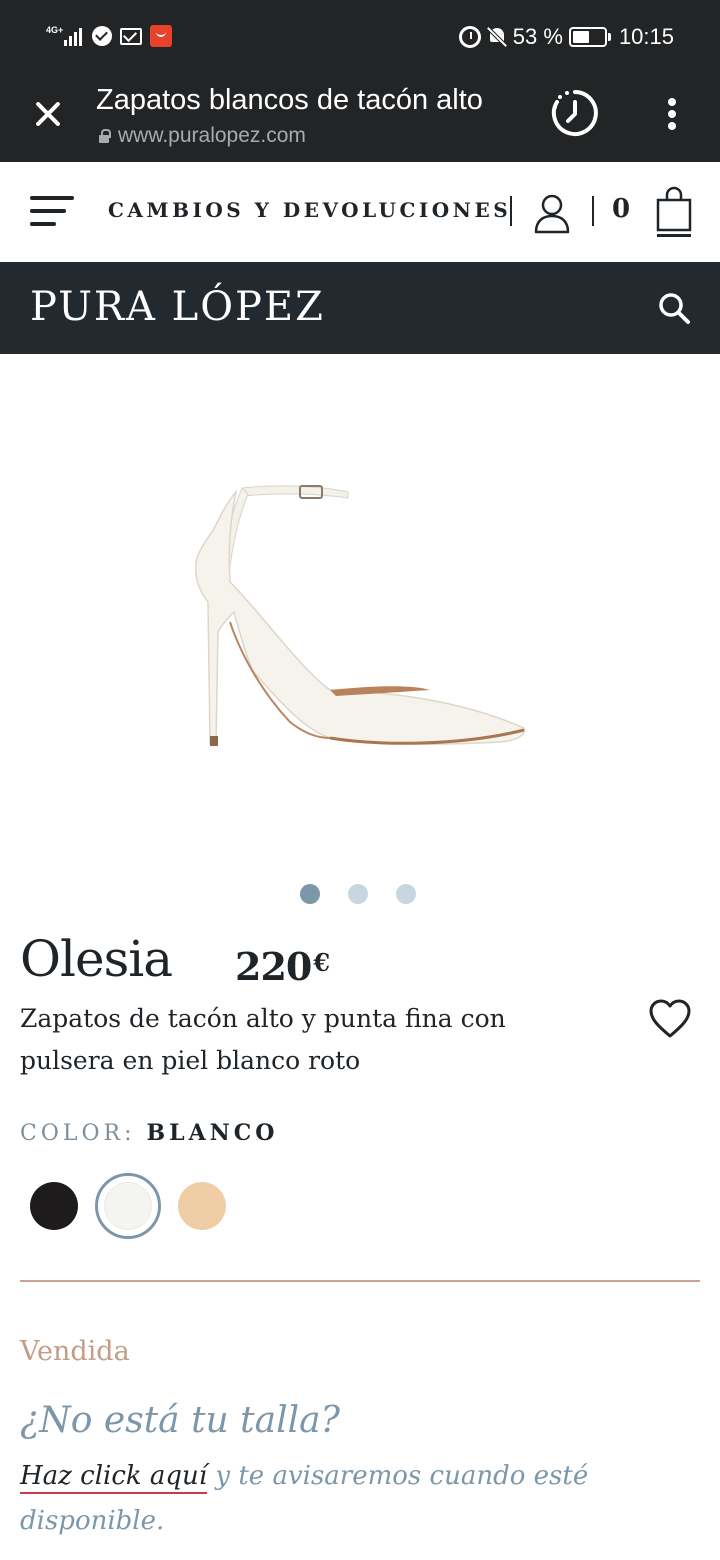 This screenshot has width=720, height=1560. What do you see at coordinates (128, 1206) in the screenshot?
I see `color-swatch-white` at bounding box center [128, 1206].